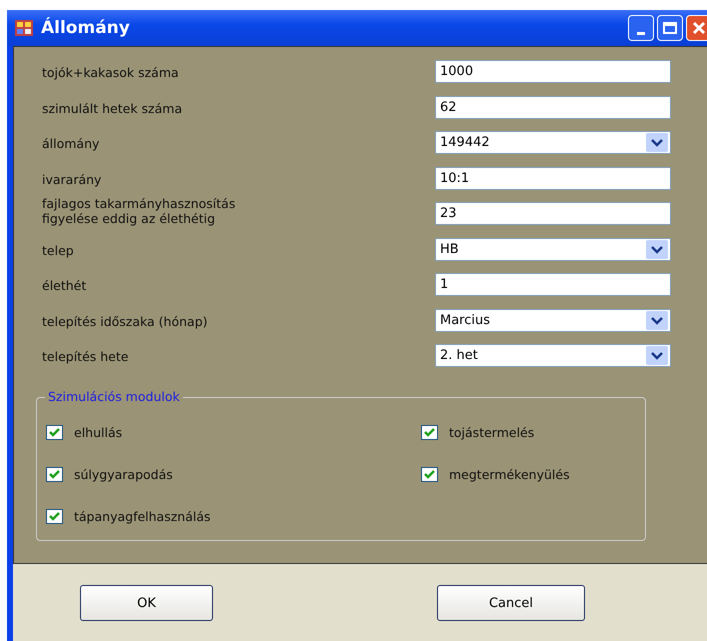  What do you see at coordinates (125, 320) in the screenshot?
I see `field-label: telepítés időszaka (hónap)` at bounding box center [125, 320].